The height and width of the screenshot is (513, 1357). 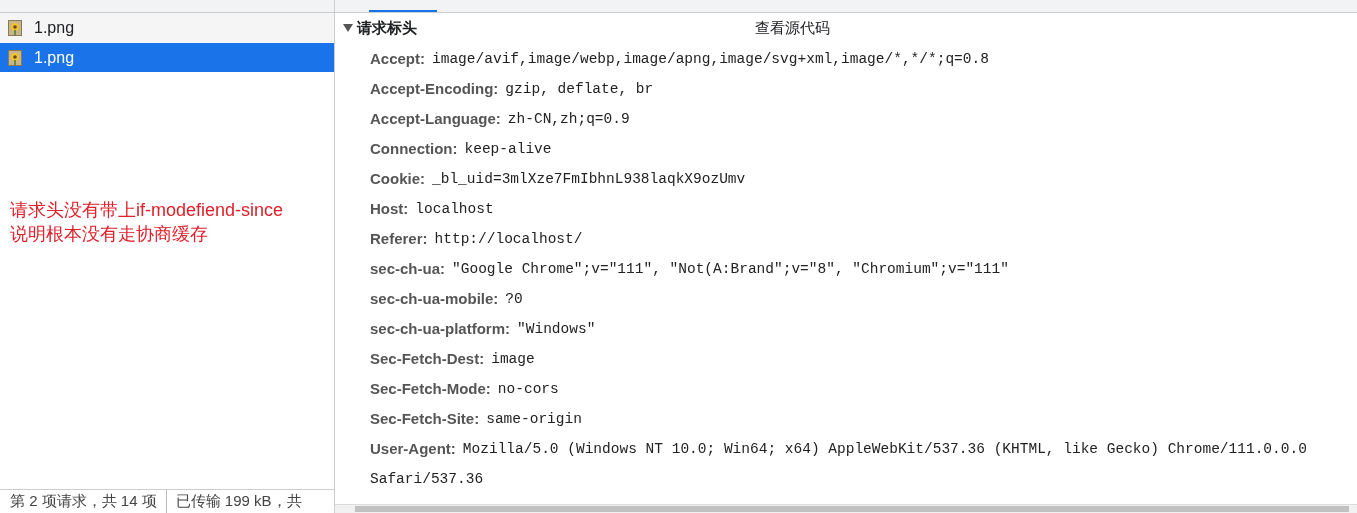 What do you see at coordinates (465, 389) in the screenshot?
I see `header-line: Sec-Fetch-Mode: no-cors` at bounding box center [465, 389].